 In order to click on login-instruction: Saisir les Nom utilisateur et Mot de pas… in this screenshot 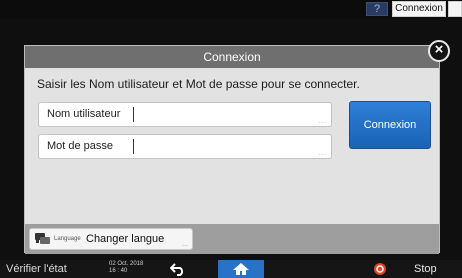, I will do `click(198, 84)`.